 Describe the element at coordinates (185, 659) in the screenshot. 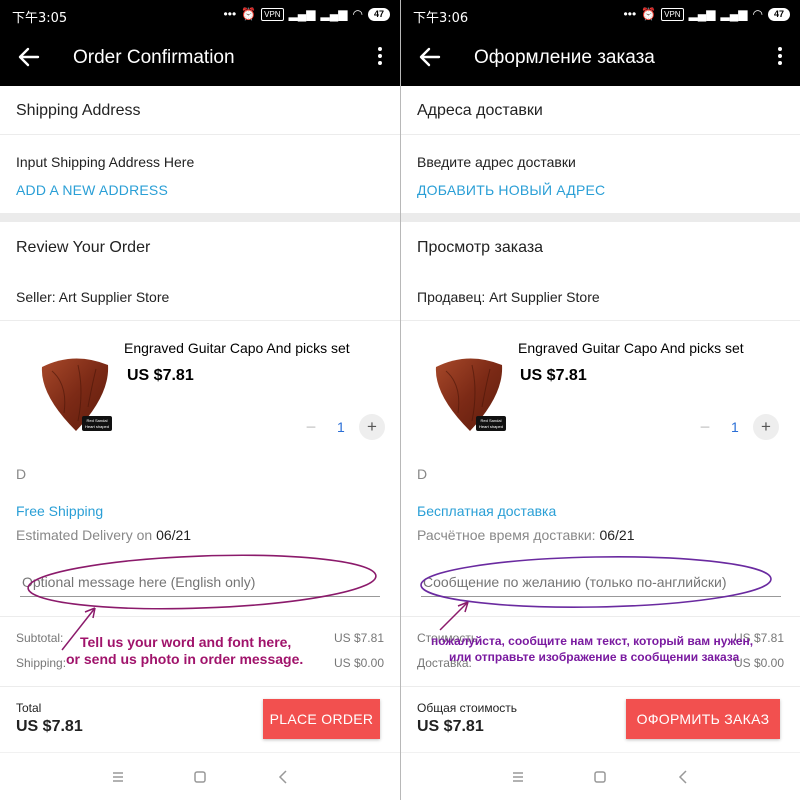

I see `annotation-line-2: or send us photo in order message.` at that location.